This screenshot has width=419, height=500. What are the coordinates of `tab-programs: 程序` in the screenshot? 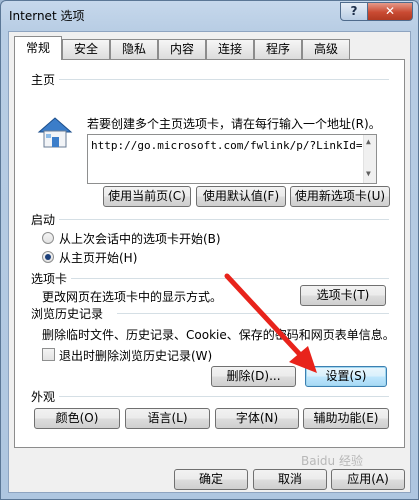 It's located at (278, 49).